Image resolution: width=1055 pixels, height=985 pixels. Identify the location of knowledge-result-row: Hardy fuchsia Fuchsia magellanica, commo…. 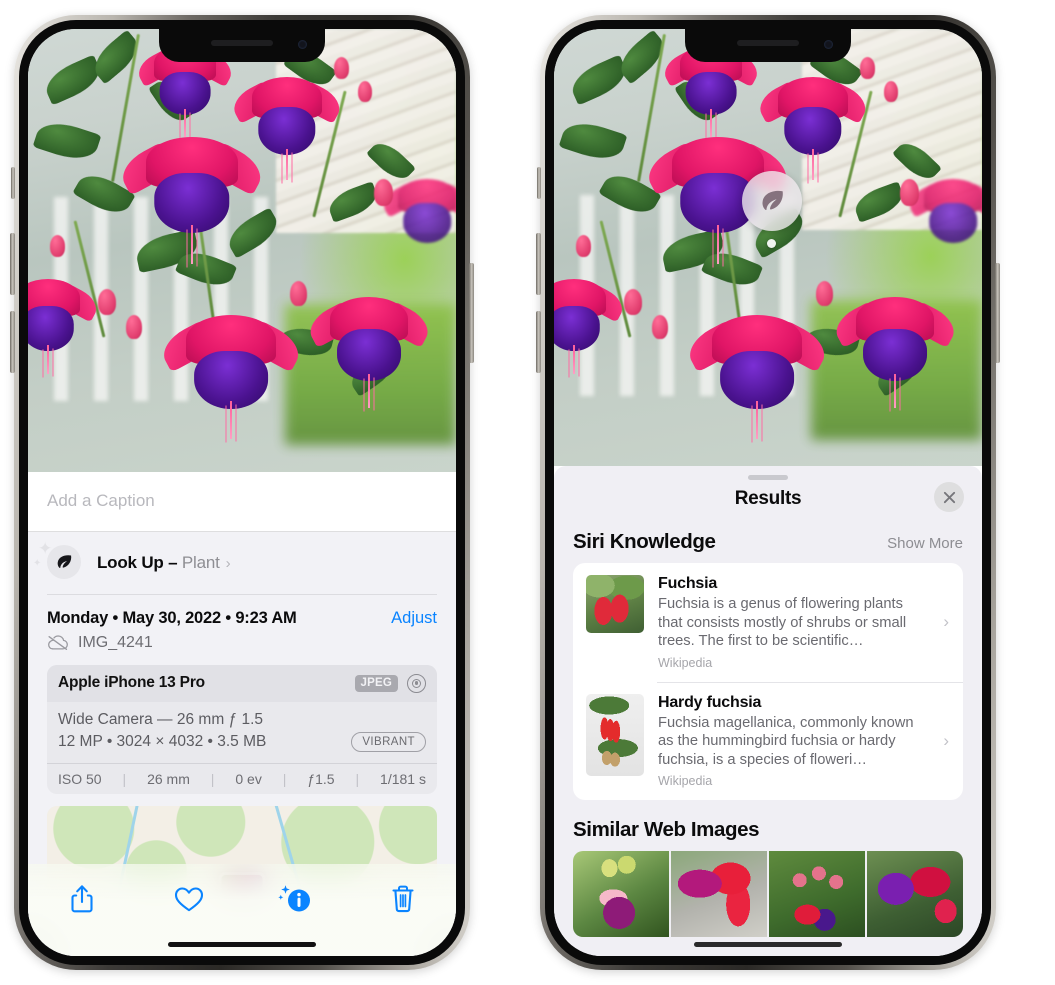
(768, 741).